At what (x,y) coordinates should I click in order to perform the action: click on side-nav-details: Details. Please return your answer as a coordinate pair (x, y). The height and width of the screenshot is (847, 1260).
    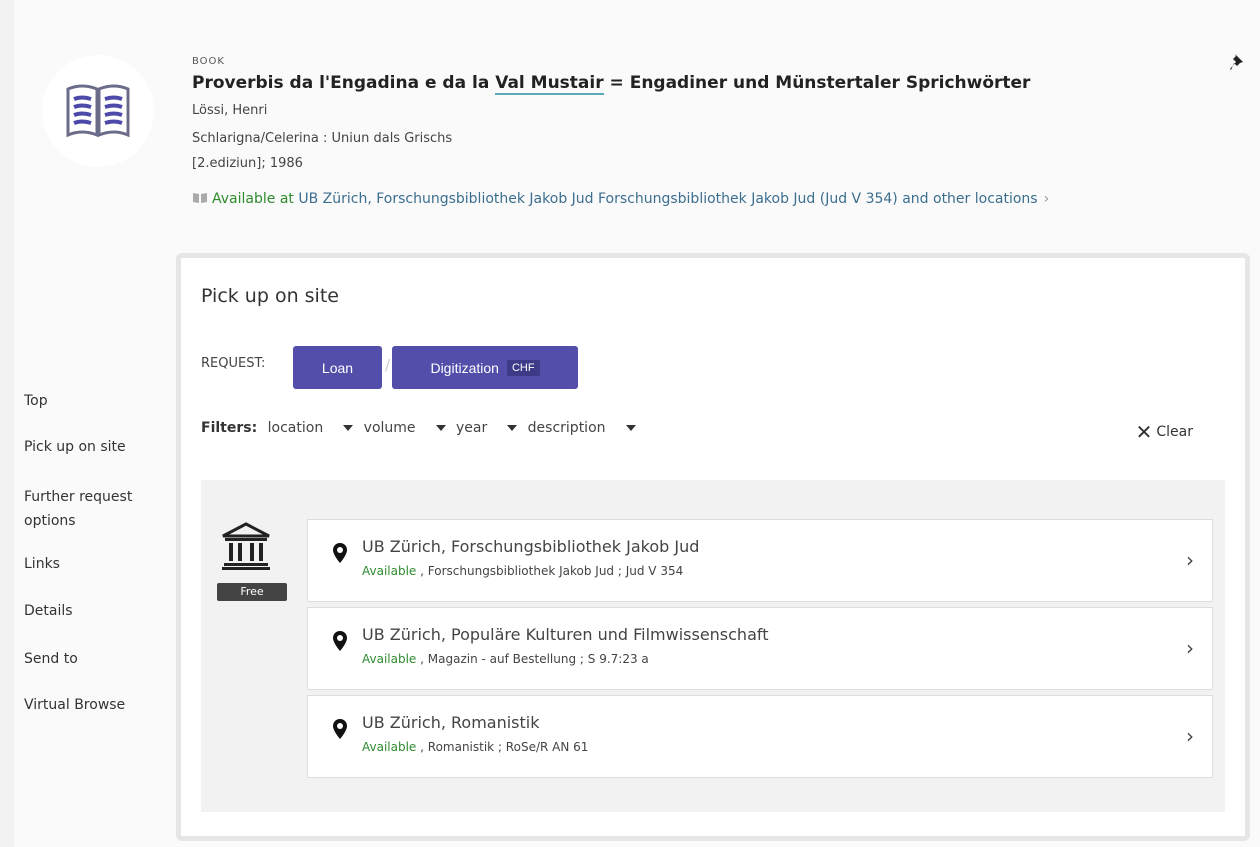
    Looking at the image, I should click on (36, 611).